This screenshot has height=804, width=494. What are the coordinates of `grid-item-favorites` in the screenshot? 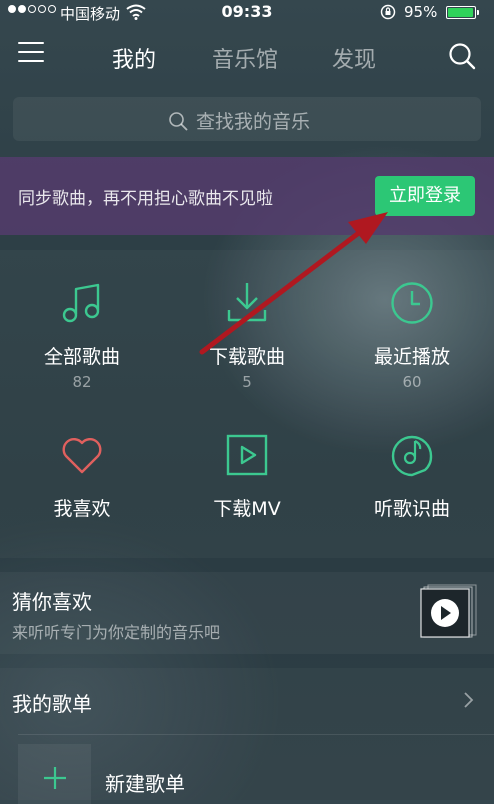 It's located at (82, 455).